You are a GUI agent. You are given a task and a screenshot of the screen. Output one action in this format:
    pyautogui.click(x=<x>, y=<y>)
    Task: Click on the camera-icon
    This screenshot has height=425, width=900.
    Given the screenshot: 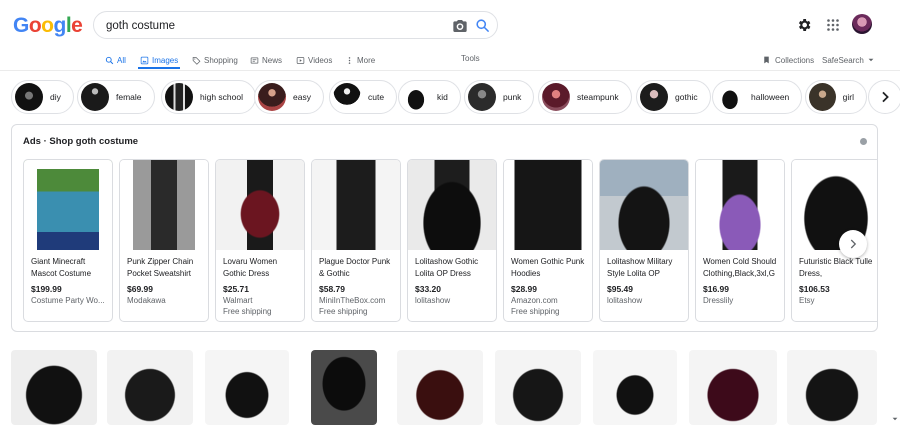 What is the action you would take?
    pyautogui.click(x=460, y=26)
    